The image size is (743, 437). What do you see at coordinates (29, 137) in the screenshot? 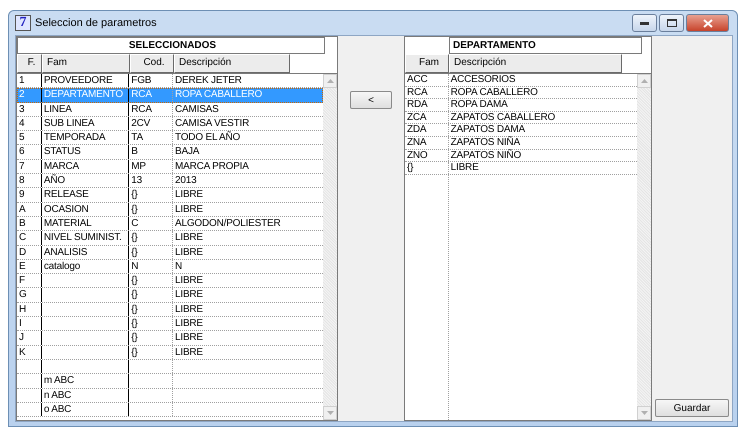
I see `table-cell: 5` at bounding box center [29, 137].